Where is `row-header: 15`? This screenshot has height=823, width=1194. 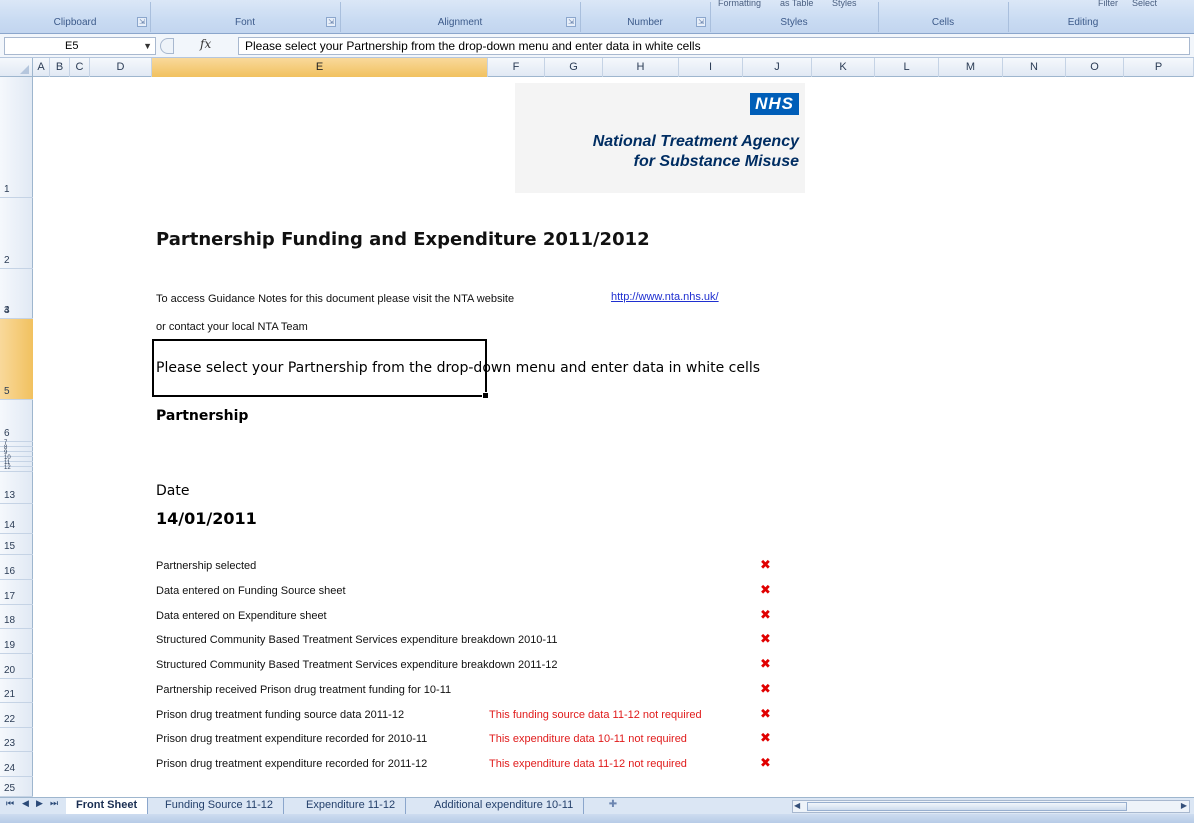 row-header: 15 is located at coordinates (16, 544).